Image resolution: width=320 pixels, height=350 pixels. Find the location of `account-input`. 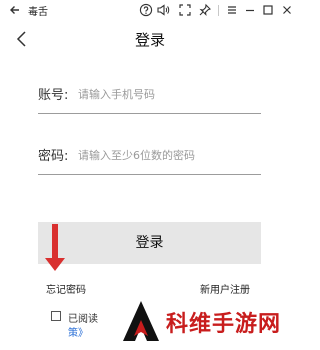

account-input is located at coordinates (168, 94).